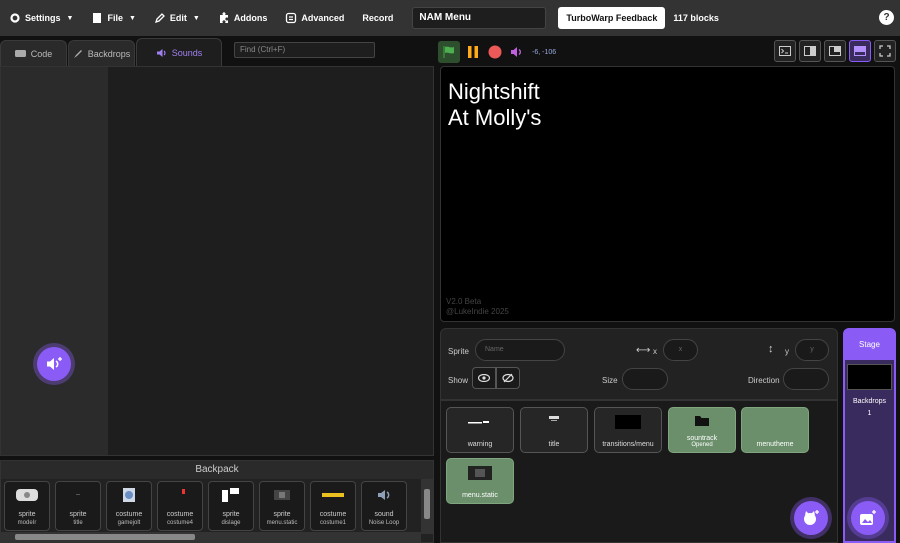  I want to click on size-input, so click(645, 379).